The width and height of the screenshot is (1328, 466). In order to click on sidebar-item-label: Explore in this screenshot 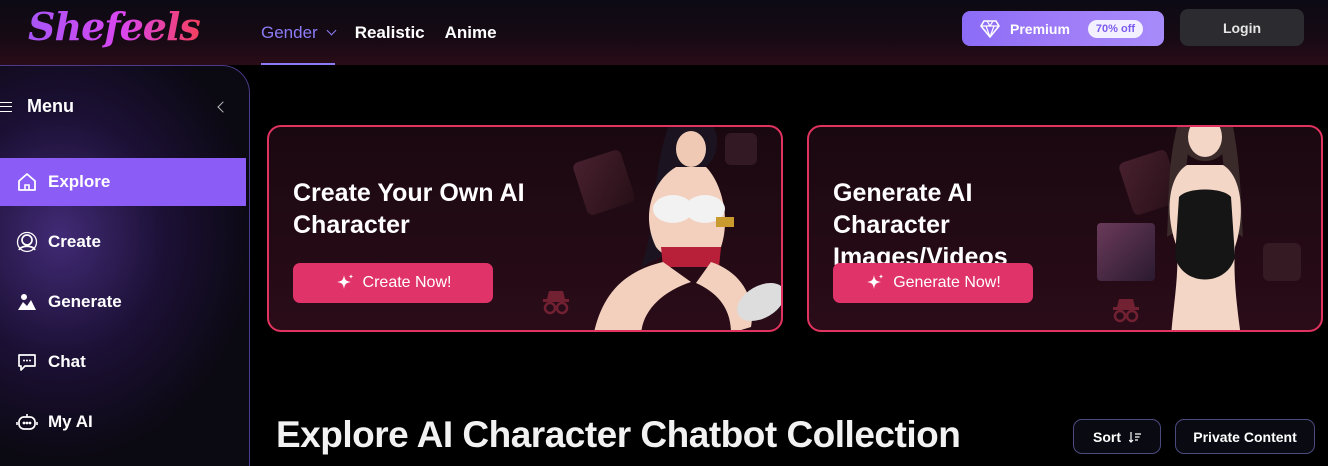, I will do `click(79, 181)`.